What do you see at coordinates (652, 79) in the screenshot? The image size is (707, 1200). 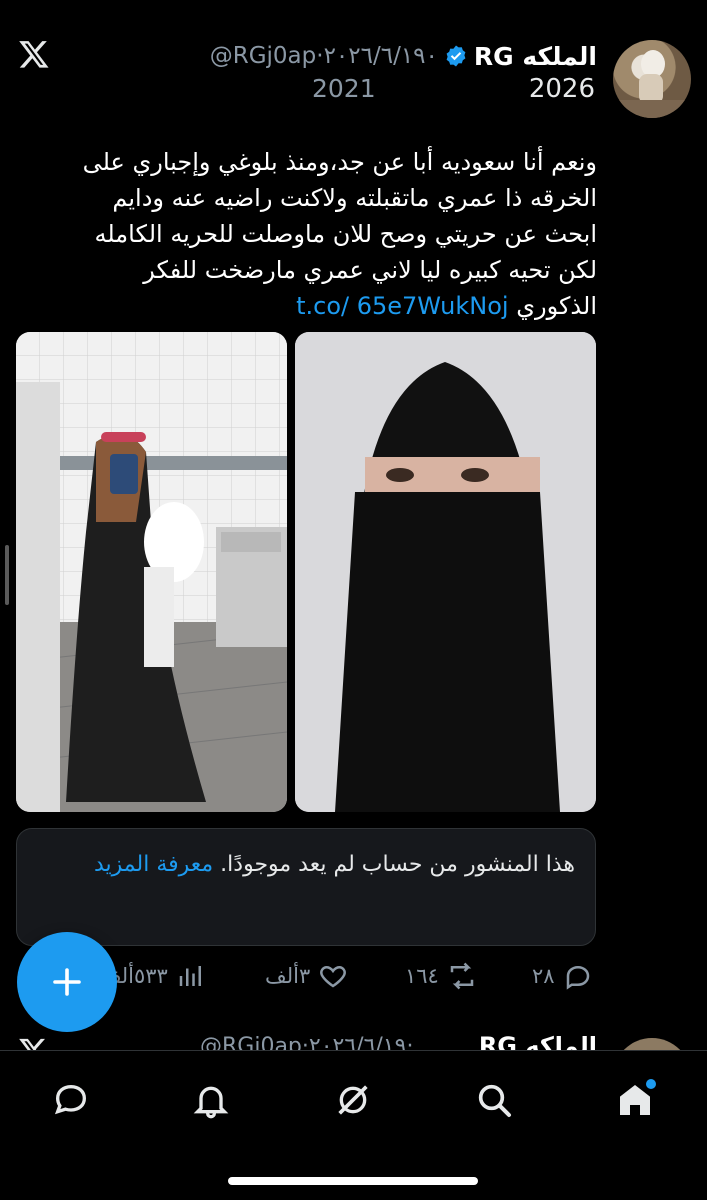 I see `author-avatar` at bounding box center [652, 79].